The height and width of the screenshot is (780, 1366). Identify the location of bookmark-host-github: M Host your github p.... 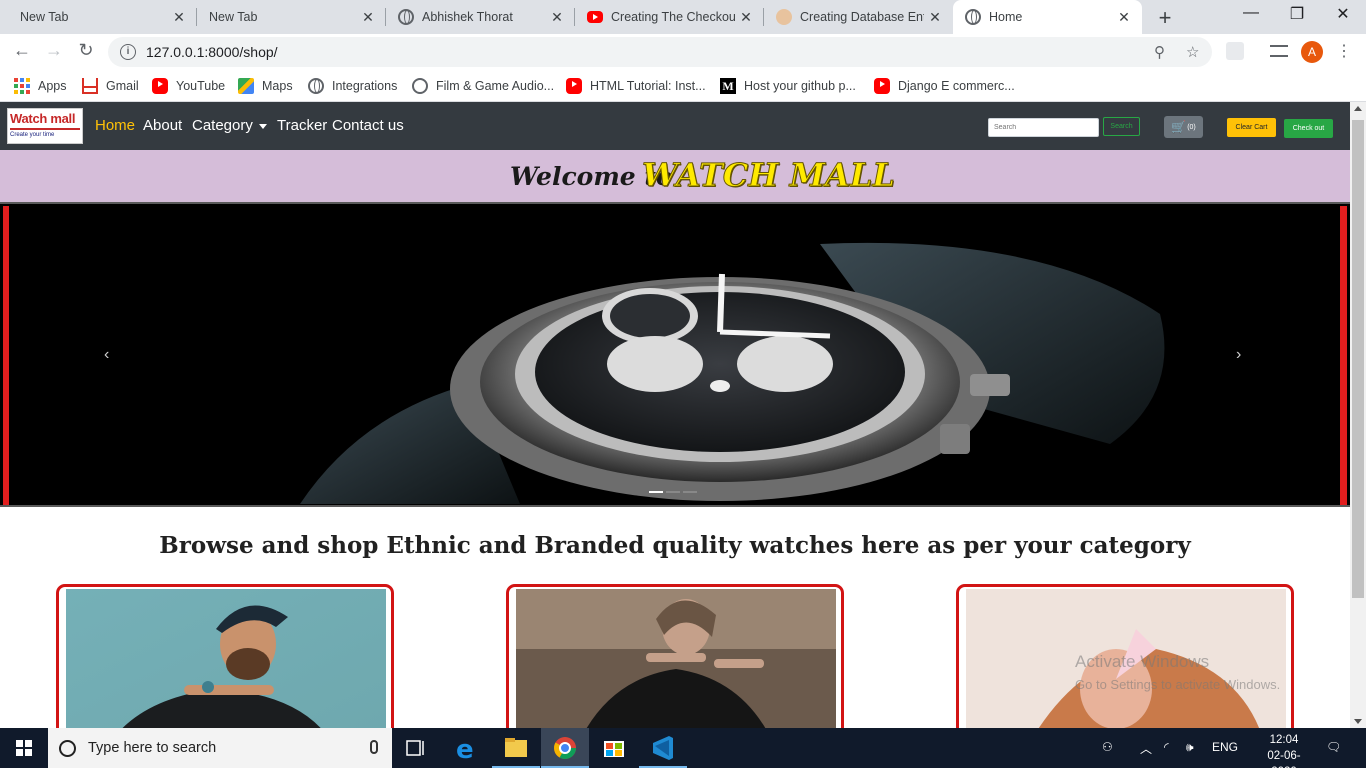
(788, 86).